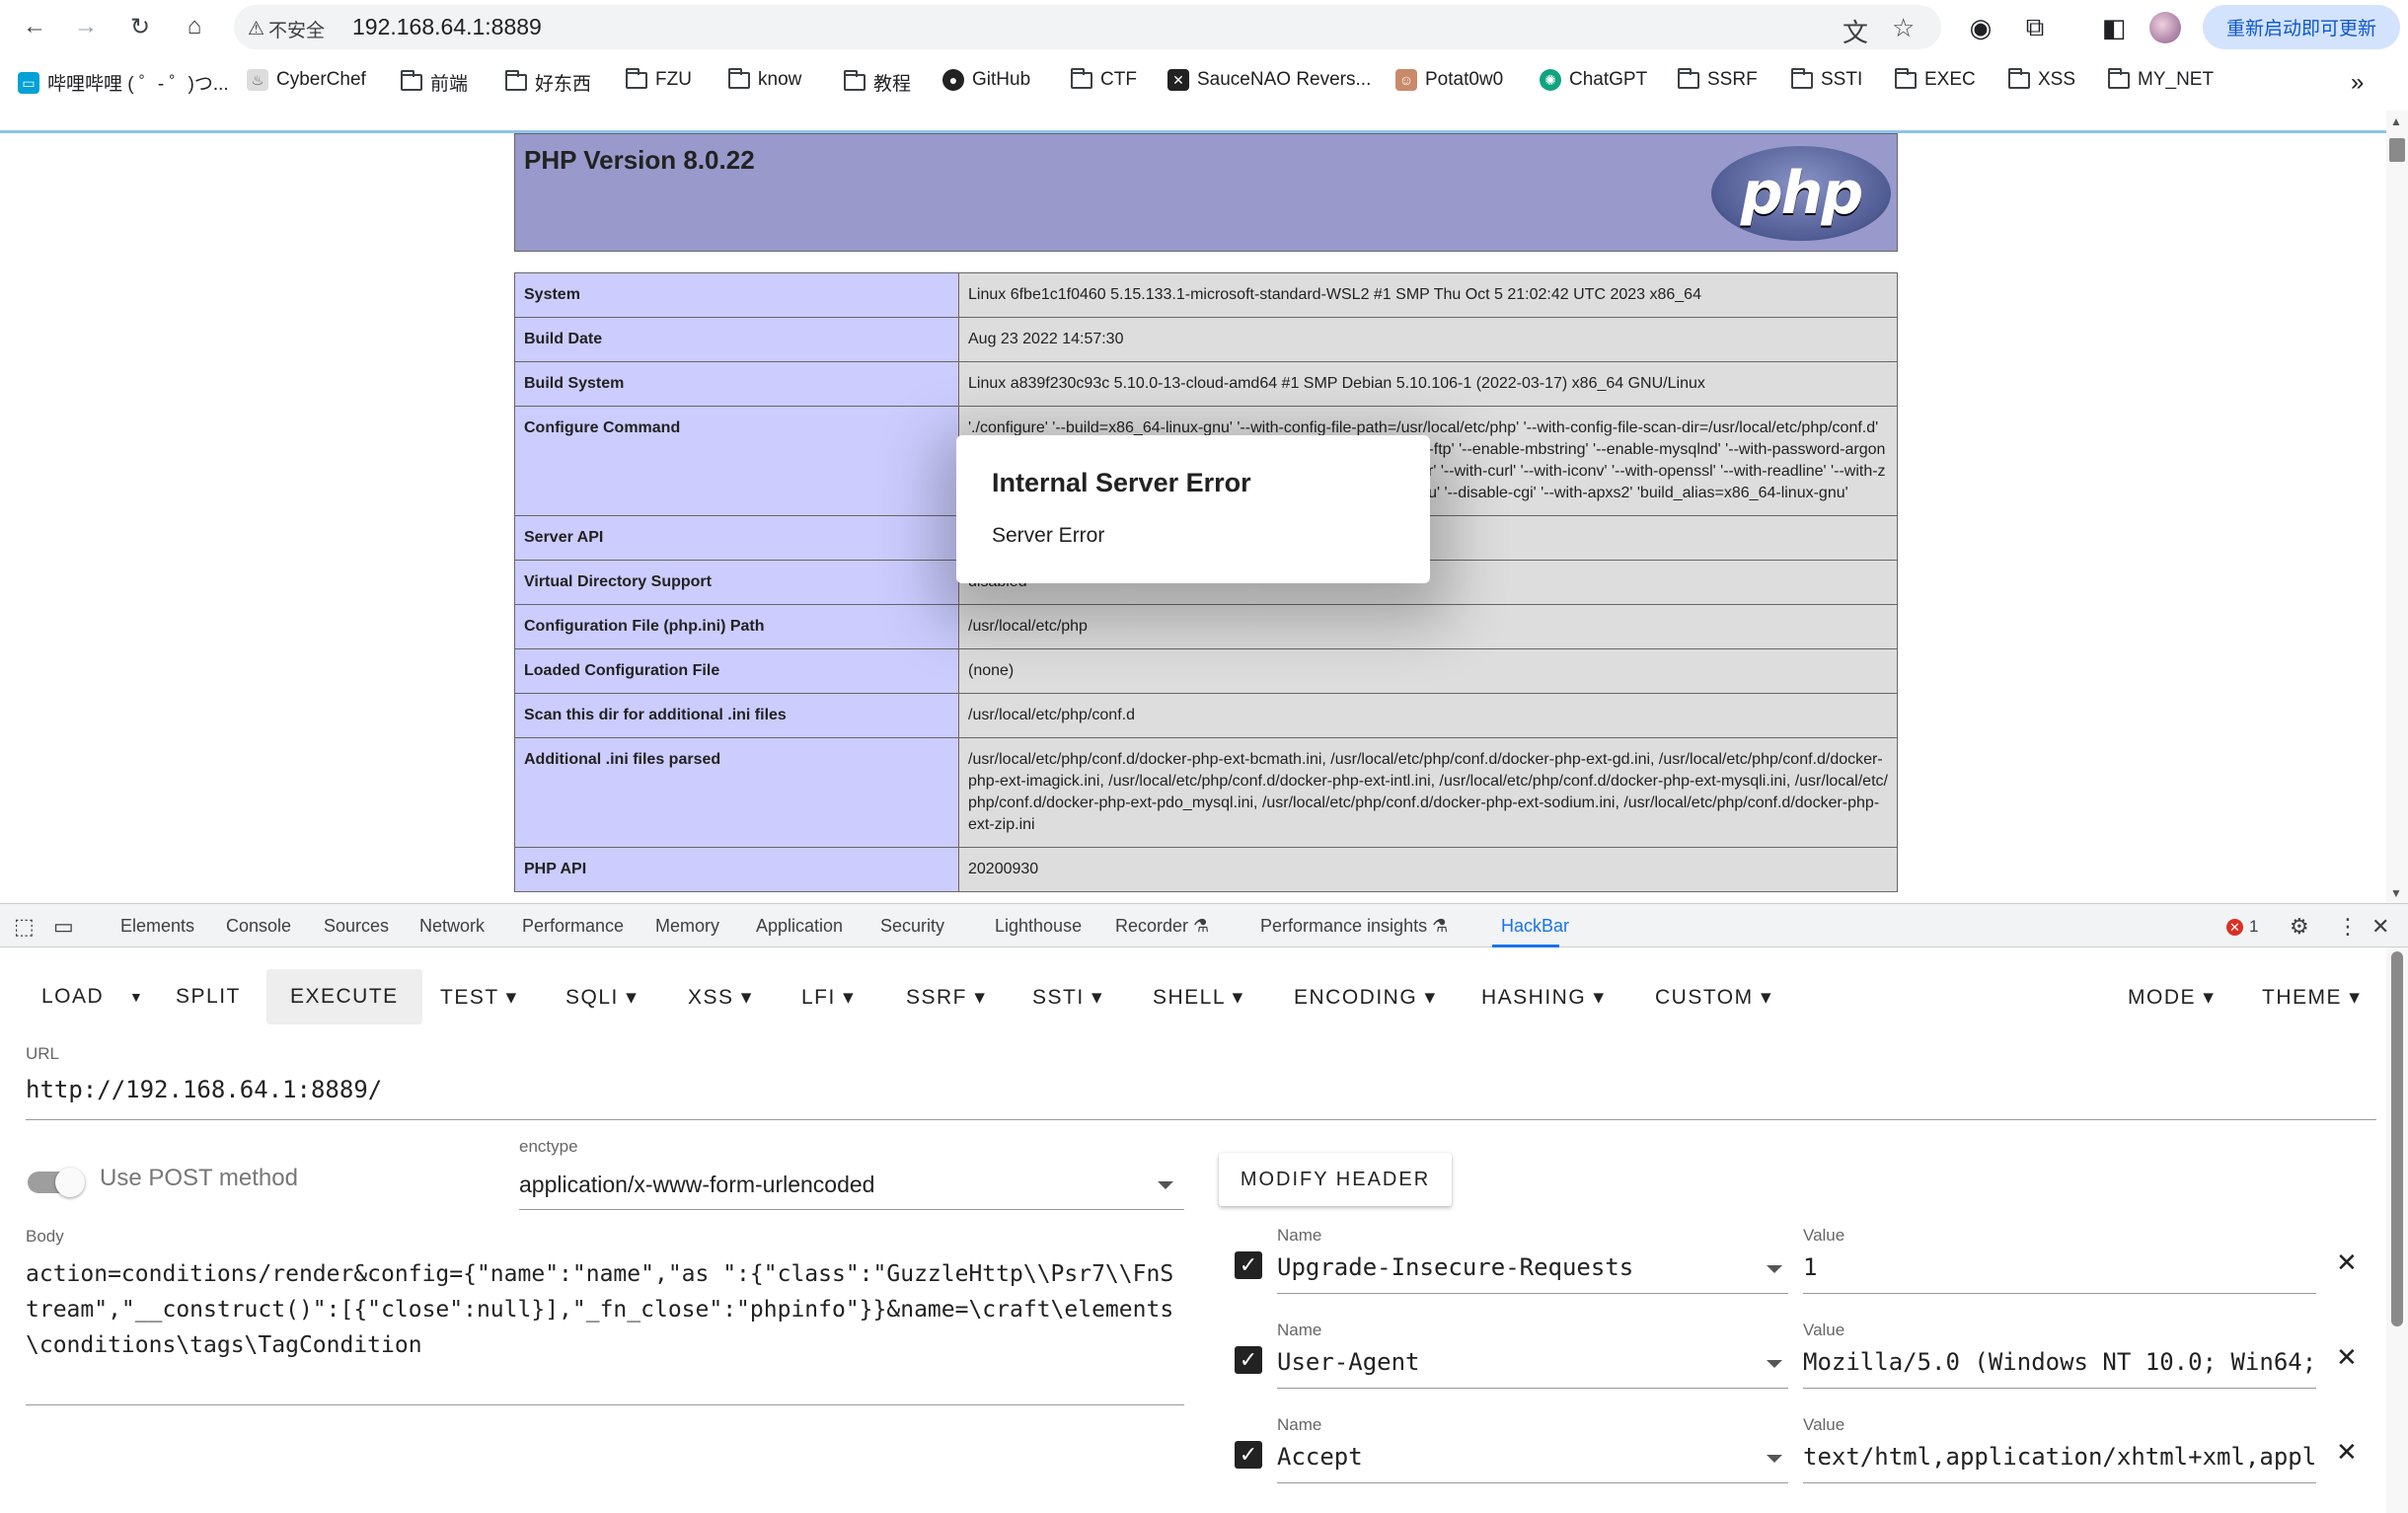  Describe the element at coordinates (721, 996) in the screenshot. I see `xss-menu: XSS ▾` at that location.